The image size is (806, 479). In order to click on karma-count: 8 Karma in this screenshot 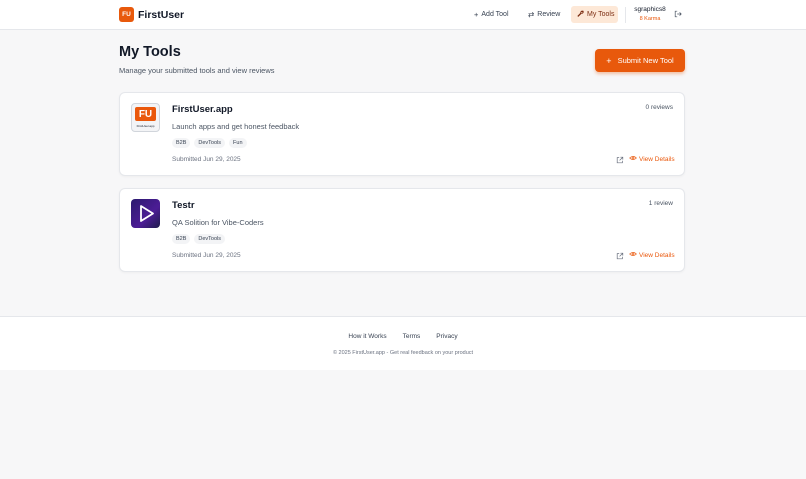, I will do `click(650, 19)`.